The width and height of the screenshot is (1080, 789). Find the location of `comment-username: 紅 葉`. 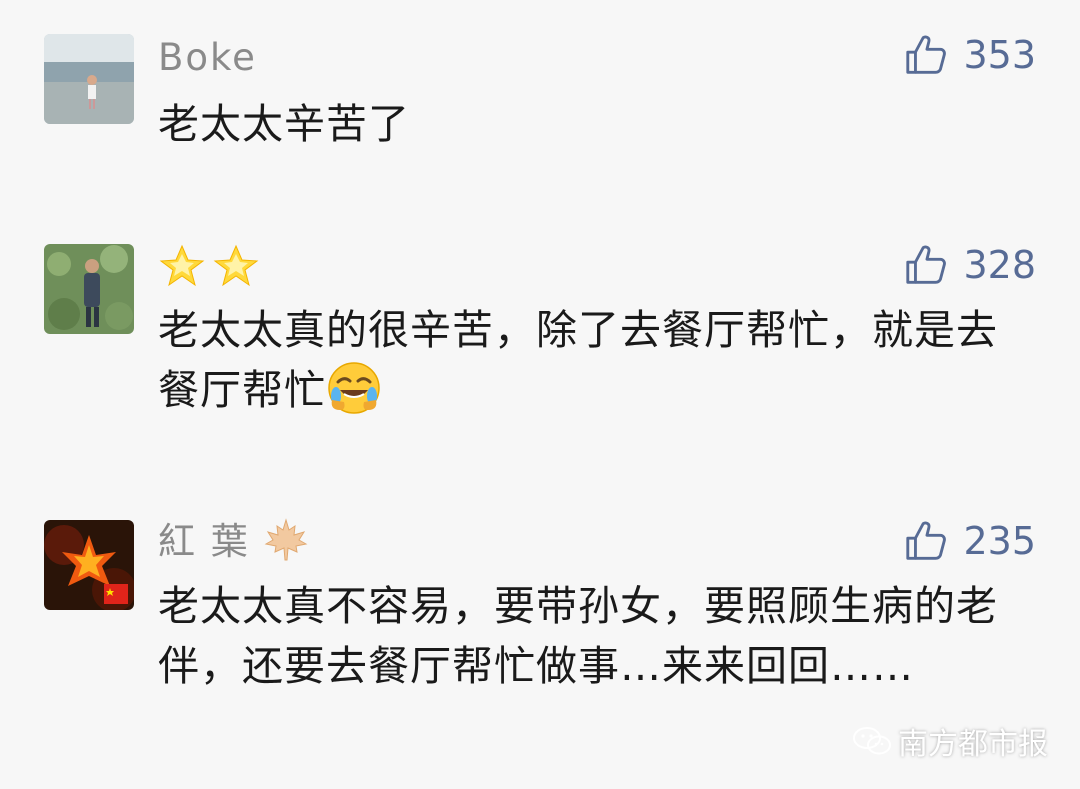

comment-username: 紅 葉 is located at coordinates (233, 541).